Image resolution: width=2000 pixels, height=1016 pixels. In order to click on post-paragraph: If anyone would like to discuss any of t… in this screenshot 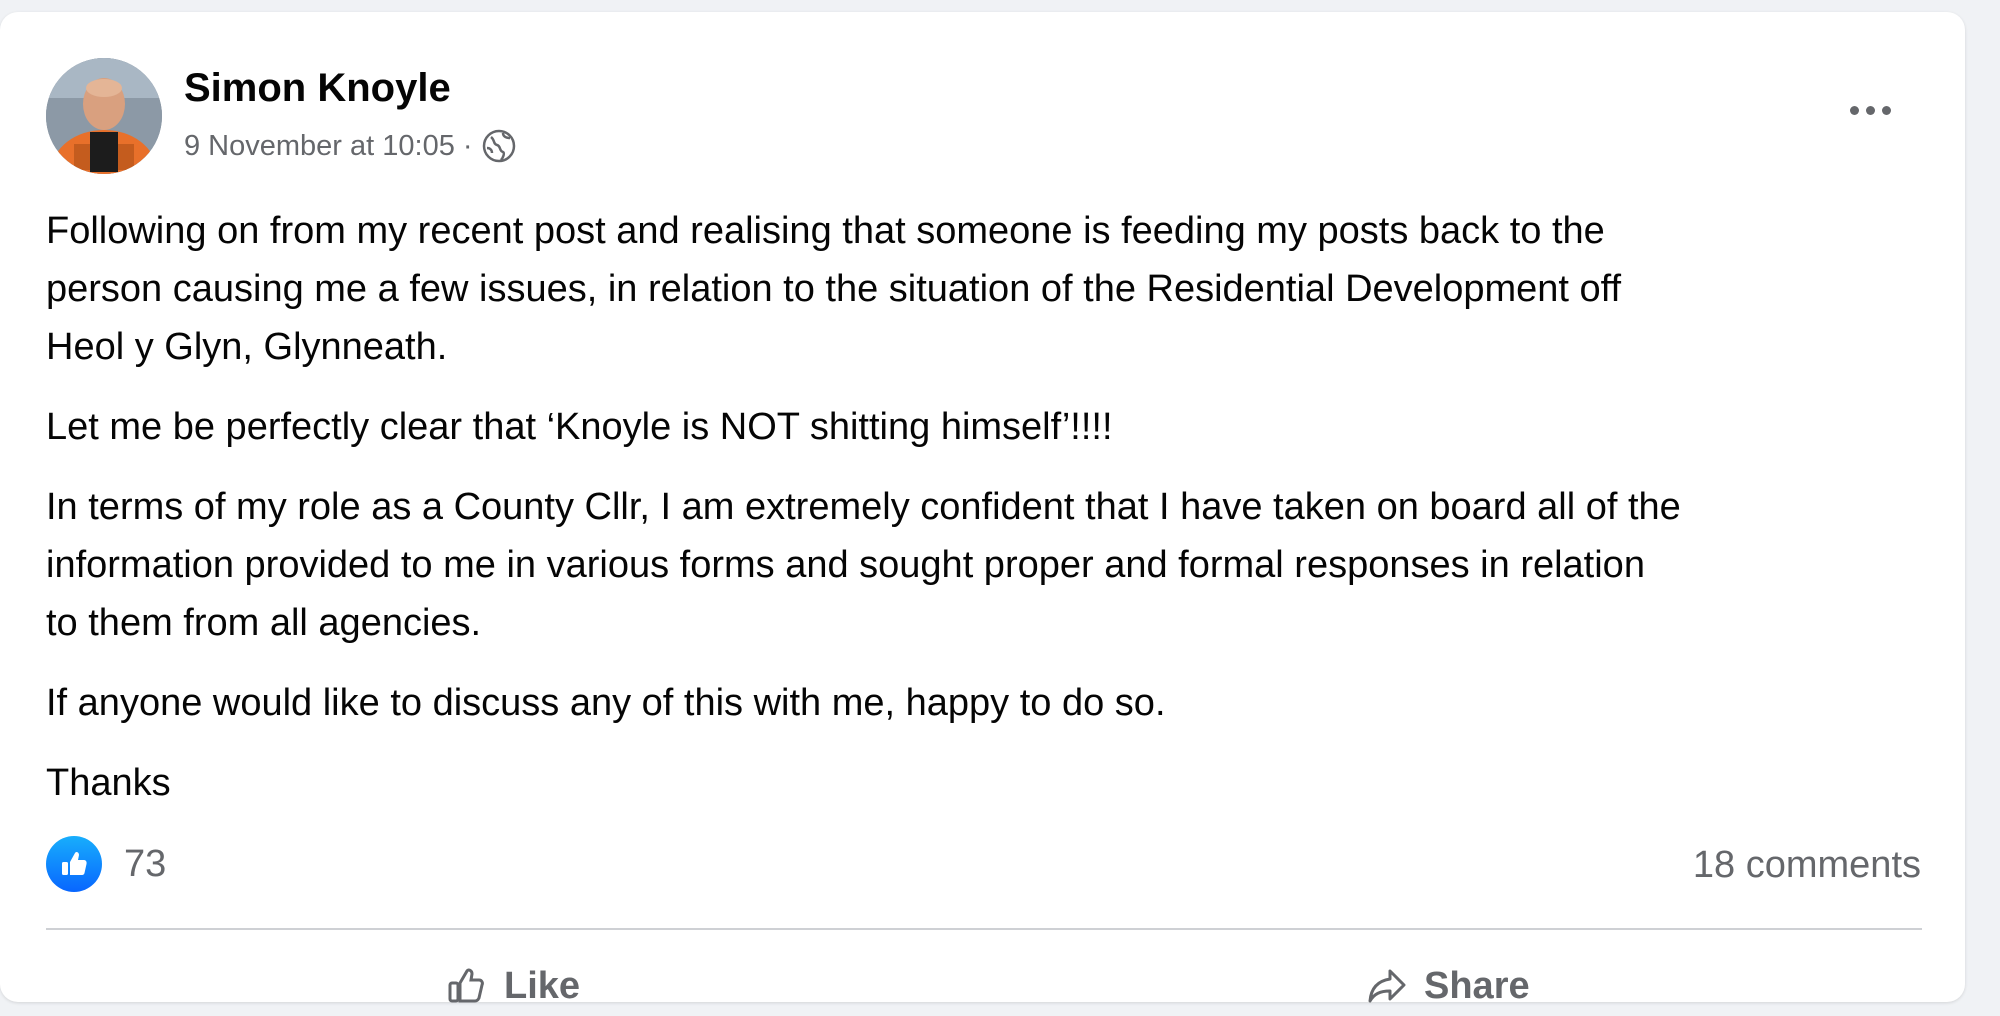, I will do `click(606, 703)`.